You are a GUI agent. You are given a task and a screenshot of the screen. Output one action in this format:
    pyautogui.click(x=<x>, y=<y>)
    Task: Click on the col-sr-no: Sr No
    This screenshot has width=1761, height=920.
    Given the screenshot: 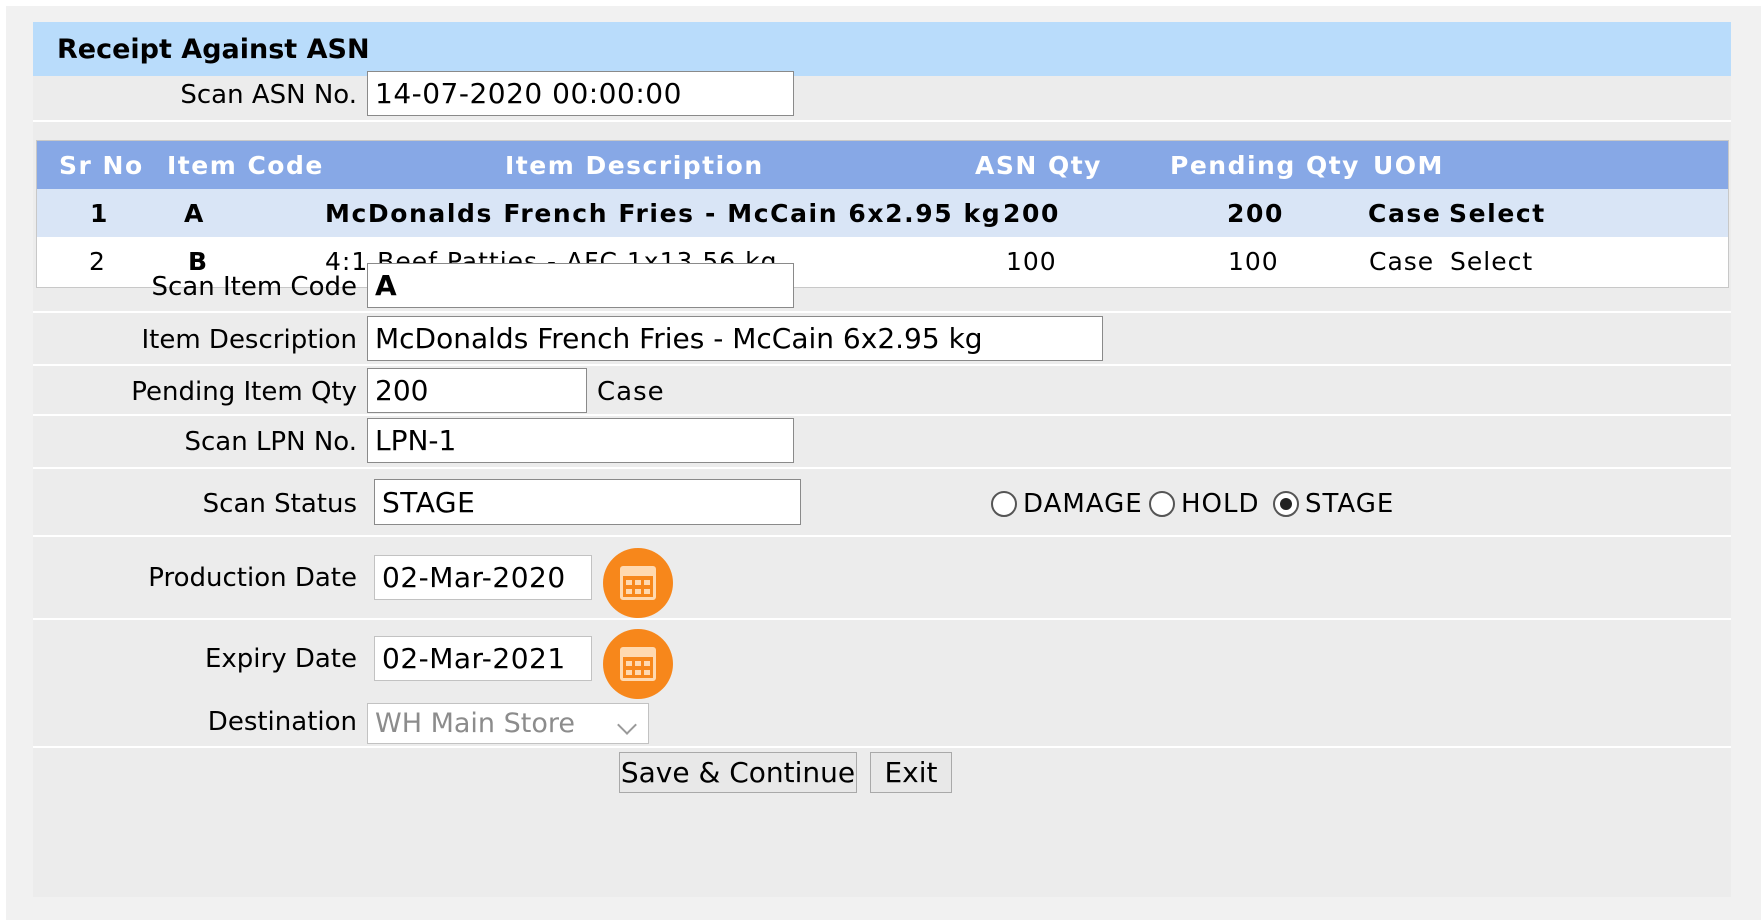 What is the action you would take?
    pyautogui.click(x=101, y=165)
    